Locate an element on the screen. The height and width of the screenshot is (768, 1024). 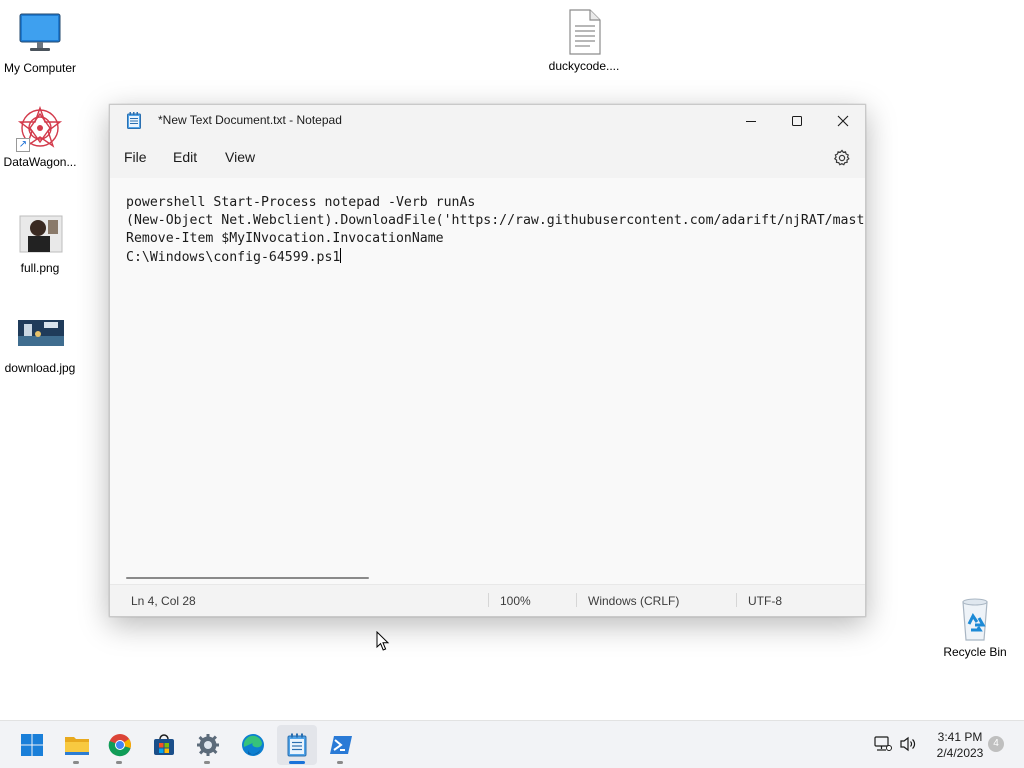
close-icon is located at coordinates (843, 120).